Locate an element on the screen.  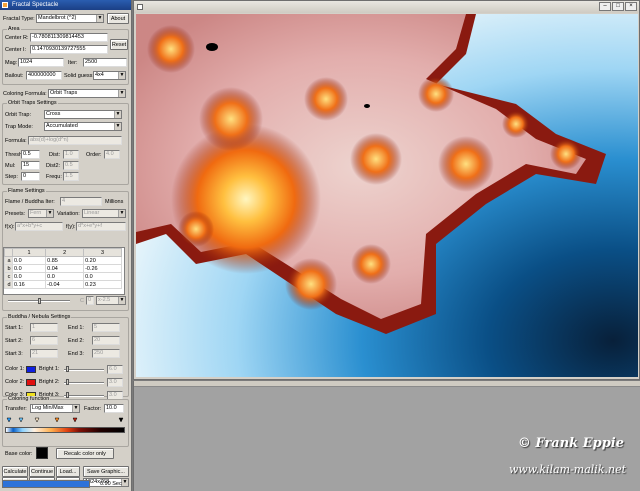
orbit-trap-label: Orbit Trap: is located at coordinates (18, 115).